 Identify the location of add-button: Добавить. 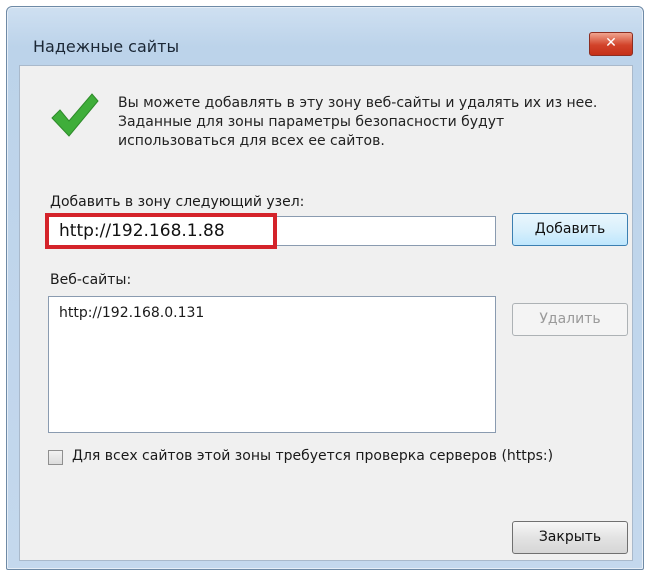
(570, 229).